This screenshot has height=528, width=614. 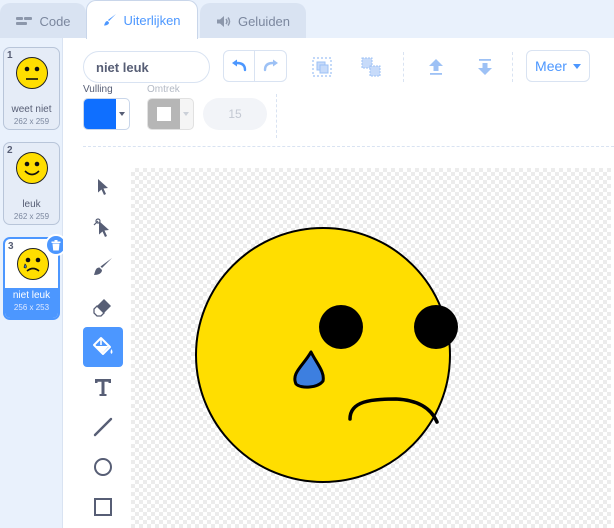 I want to click on costume-size: 256 x 253, so click(x=31, y=307).